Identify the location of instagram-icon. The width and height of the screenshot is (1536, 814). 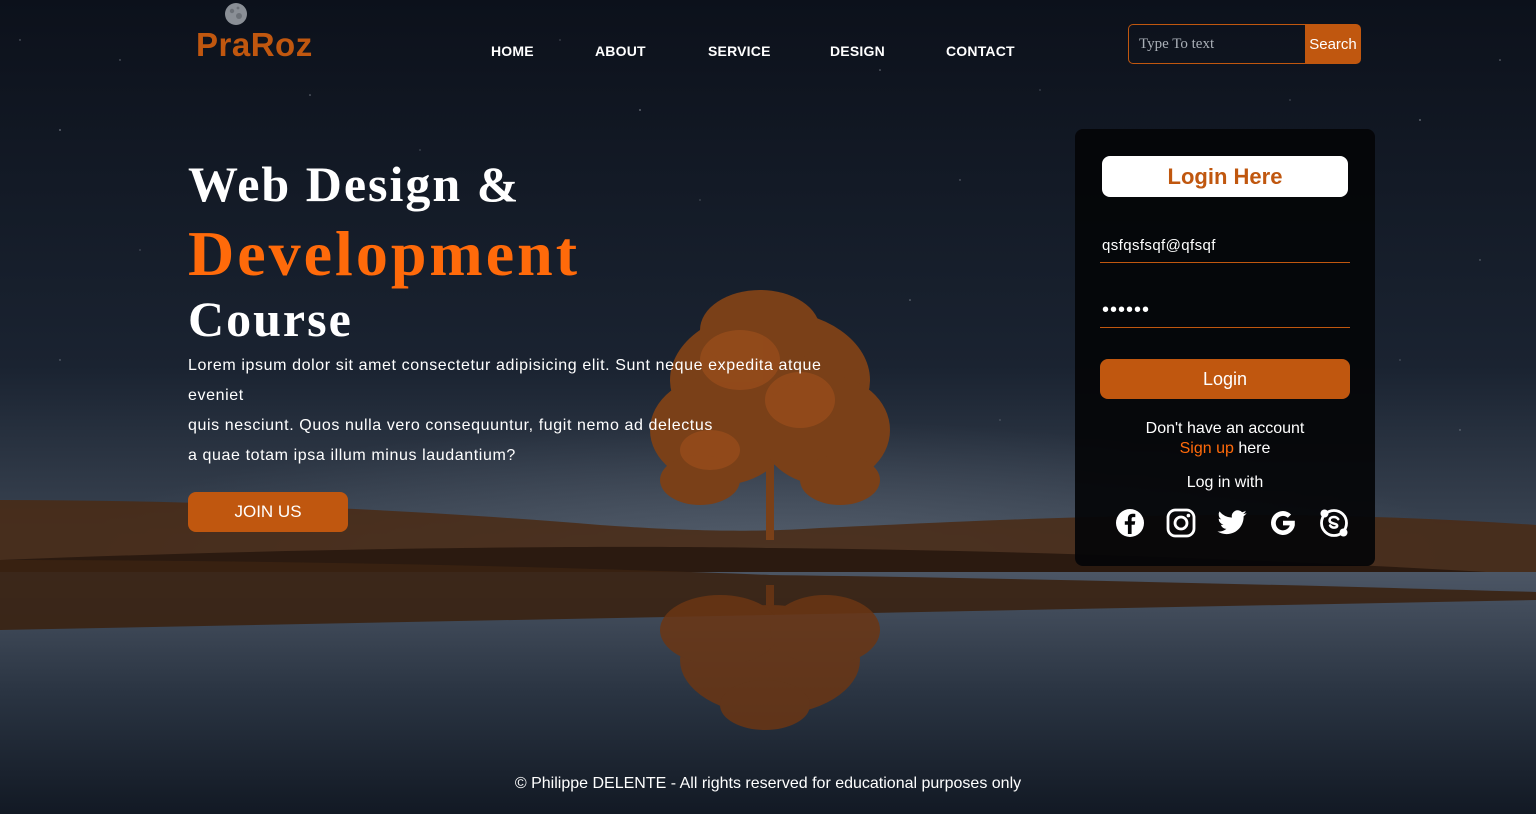
(1181, 523).